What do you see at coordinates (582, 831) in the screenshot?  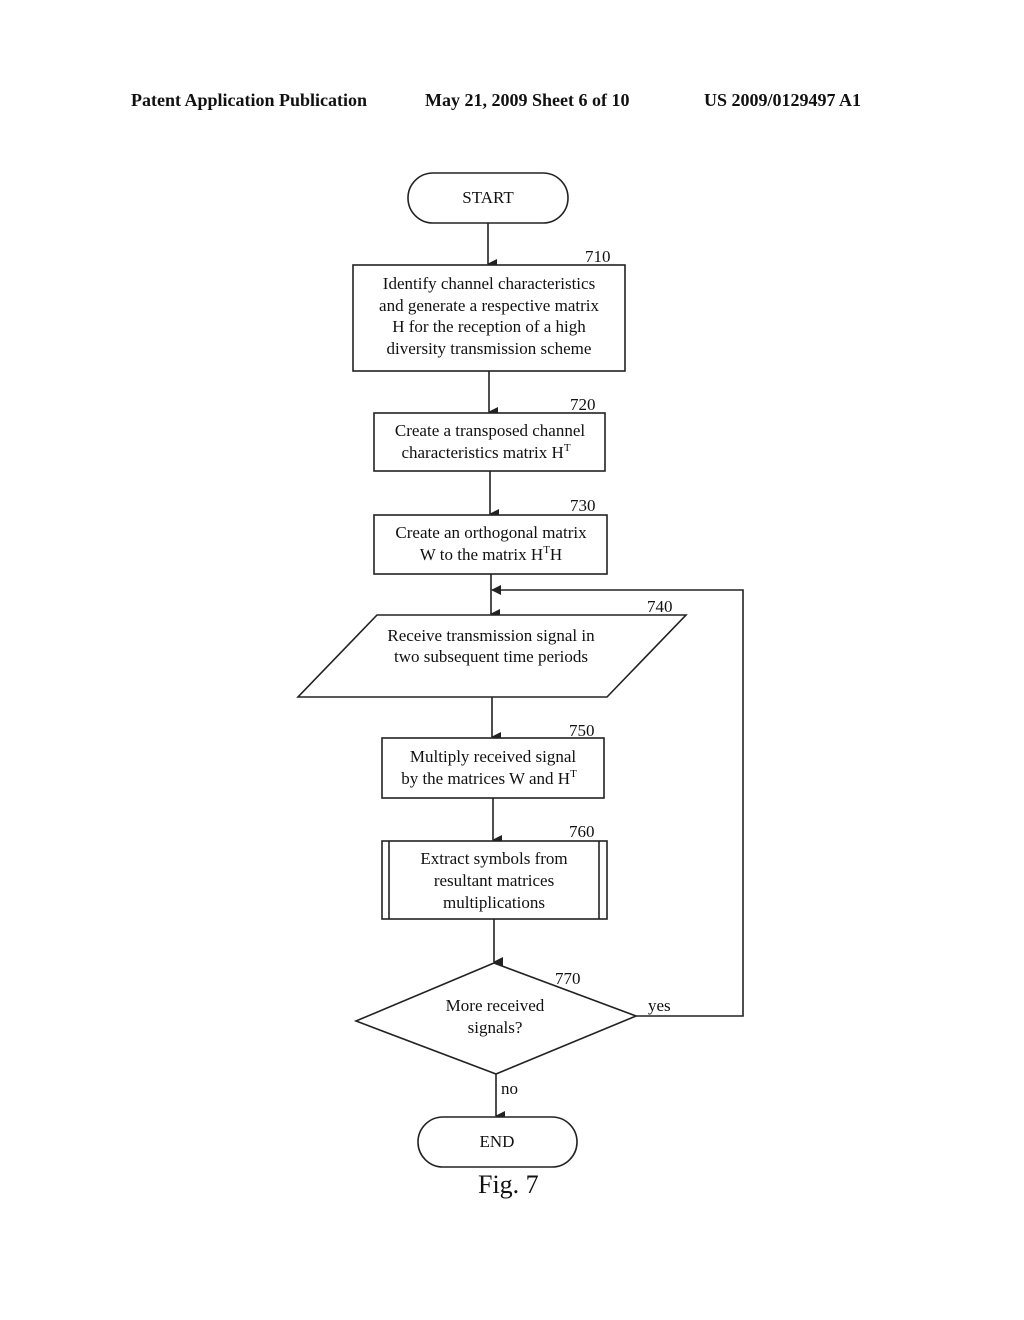 I see `ref-760: 760` at bounding box center [582, 831].